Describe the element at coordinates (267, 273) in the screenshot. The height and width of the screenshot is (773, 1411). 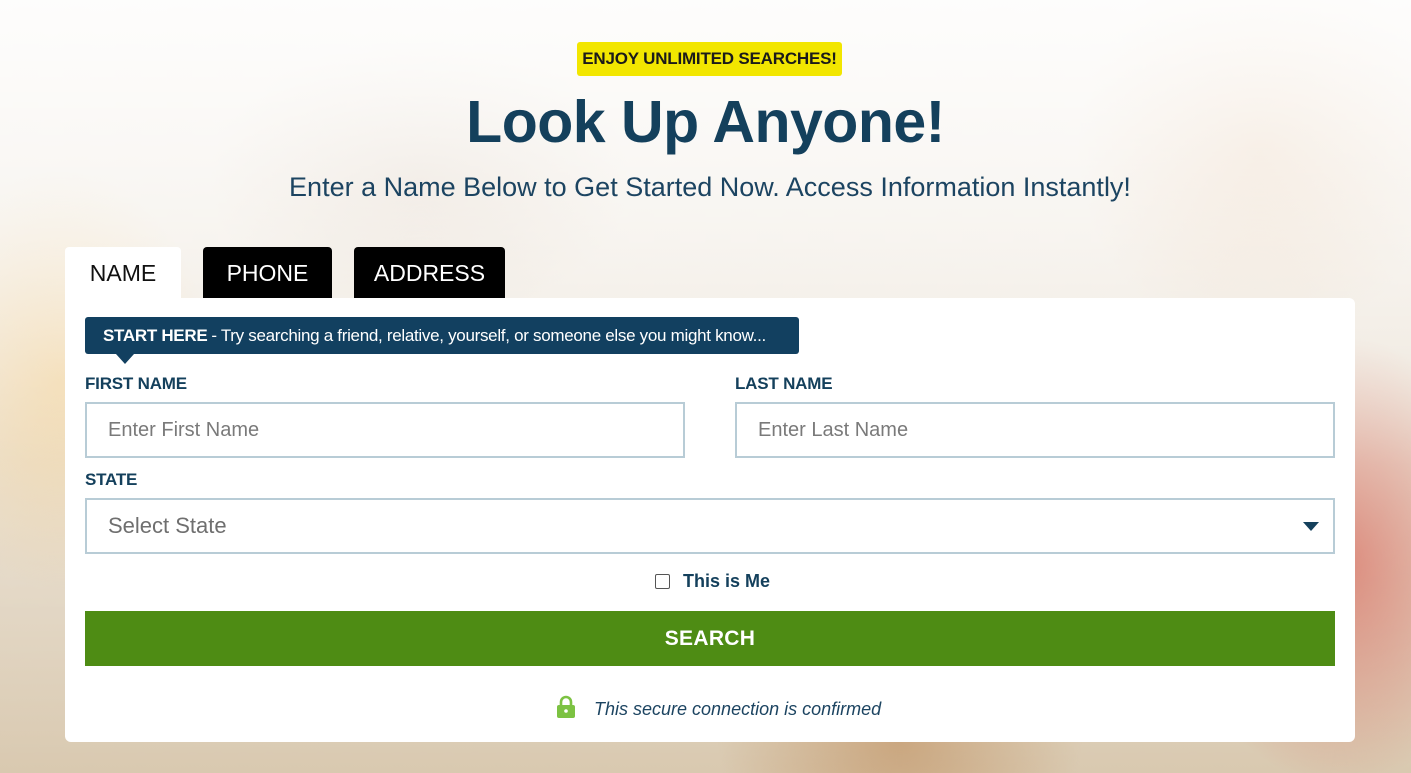
I see `tab-phone: PHONE` at that location.